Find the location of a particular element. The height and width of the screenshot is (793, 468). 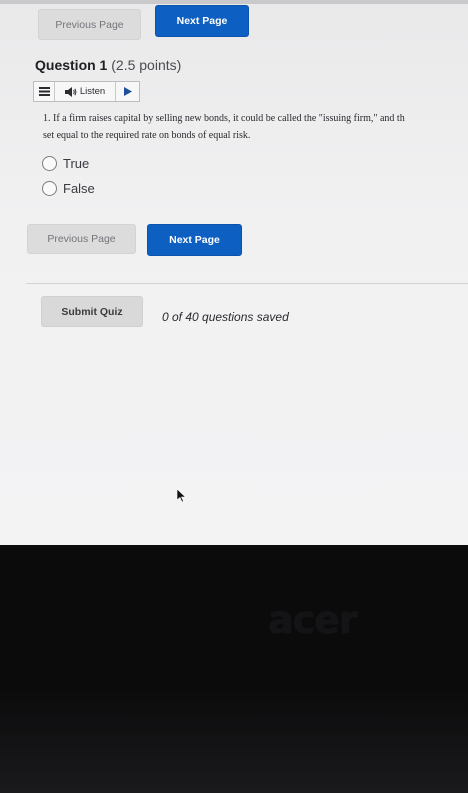

play-button is located at coordinates (127, 91).